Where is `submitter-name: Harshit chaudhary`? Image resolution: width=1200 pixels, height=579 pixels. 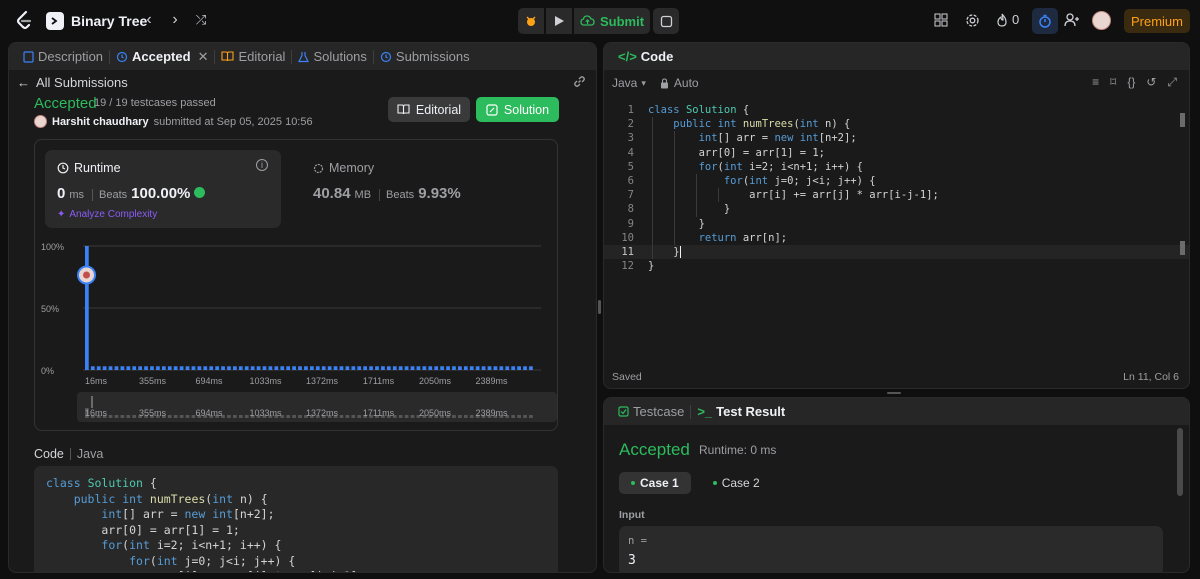 submitter-name: Harshit chaudhary is located at coordinates (100, 122).